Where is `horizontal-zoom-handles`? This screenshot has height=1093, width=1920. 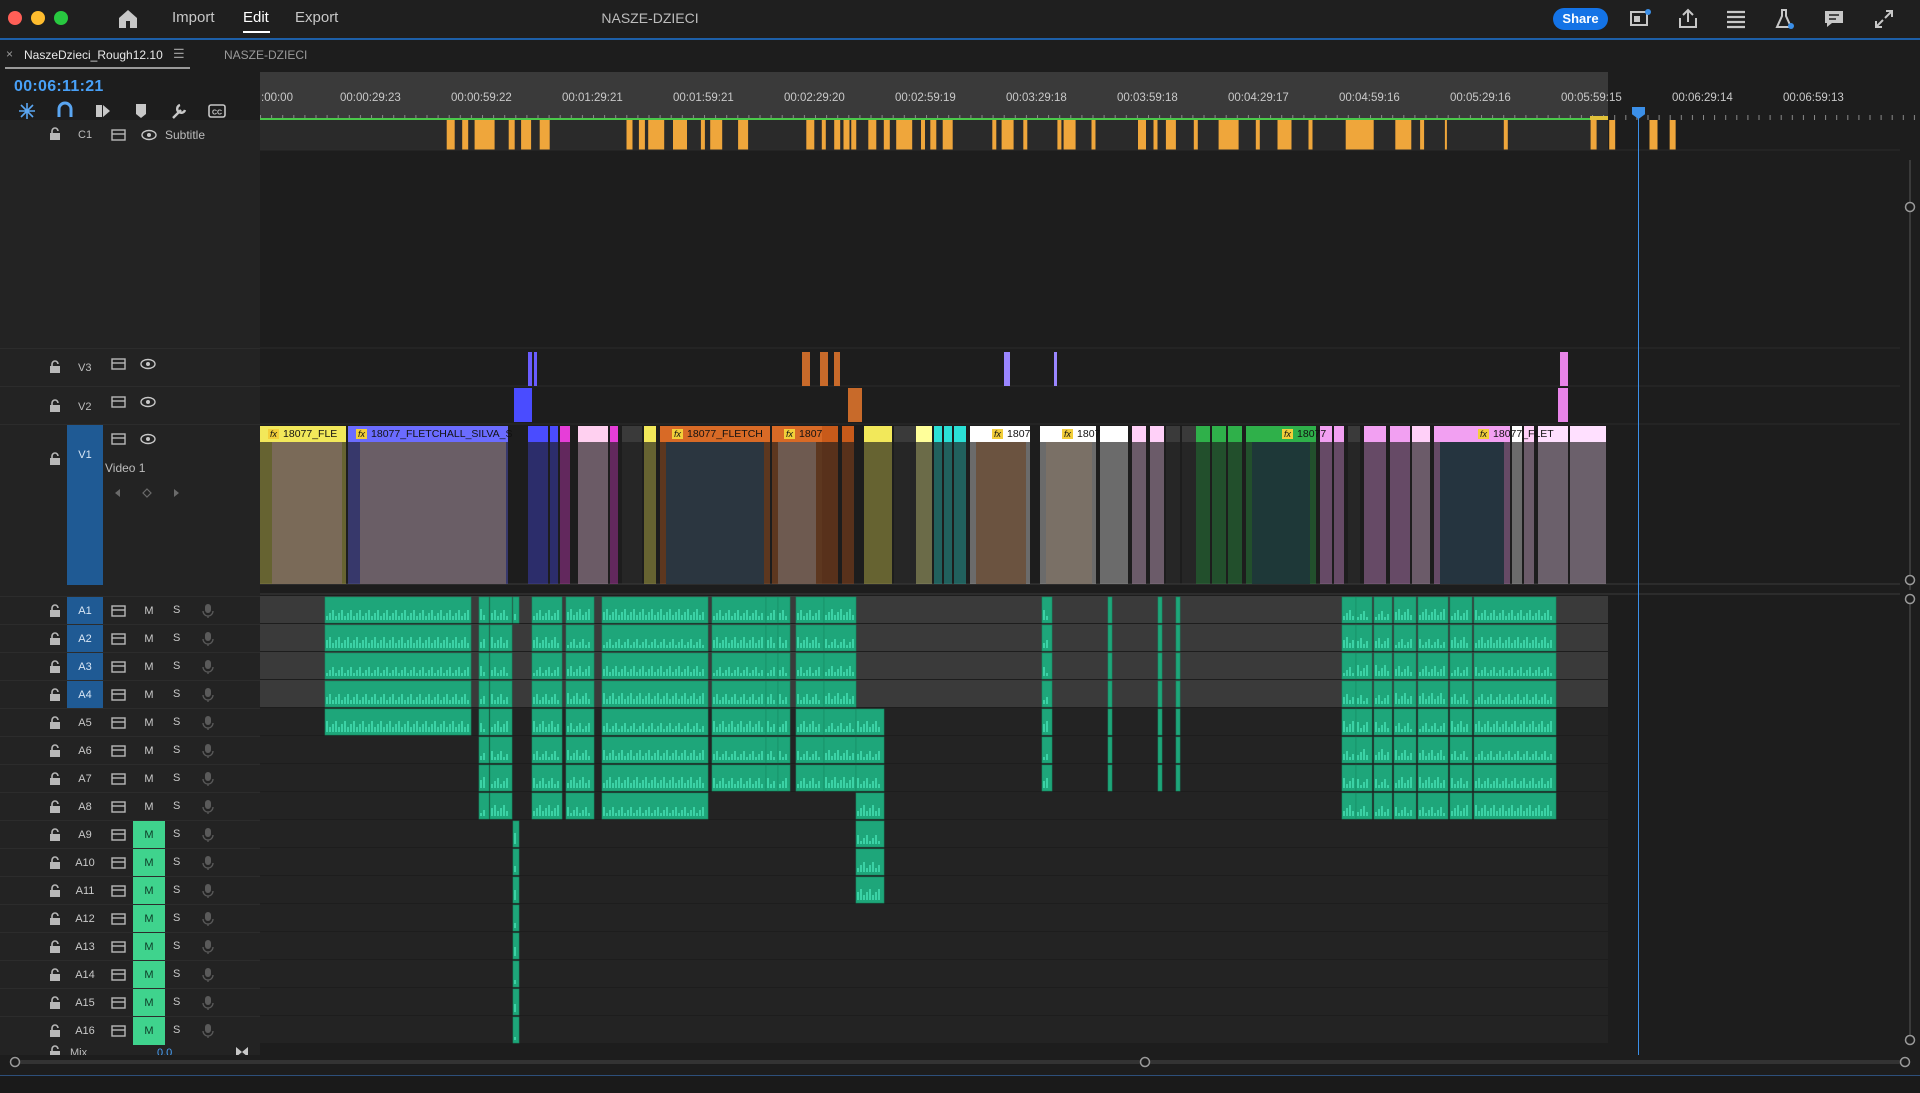
horizontal-zoom-handles is located at coordinates (960, 1062).